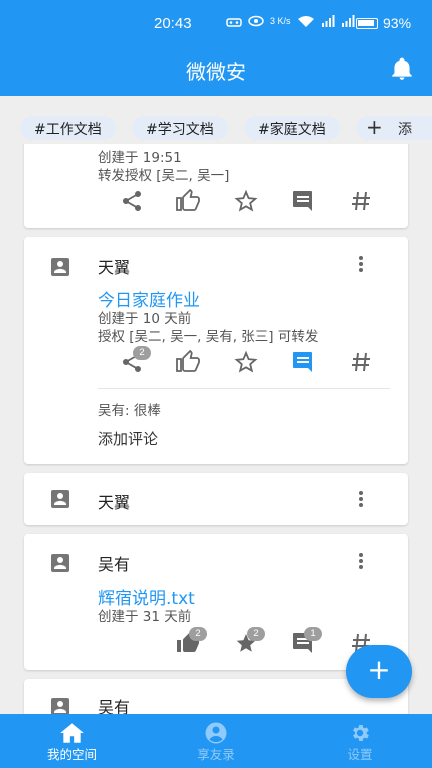 This screenshot has width=432, height=768. I want to click on plus-icon: +, so click(374, 127).